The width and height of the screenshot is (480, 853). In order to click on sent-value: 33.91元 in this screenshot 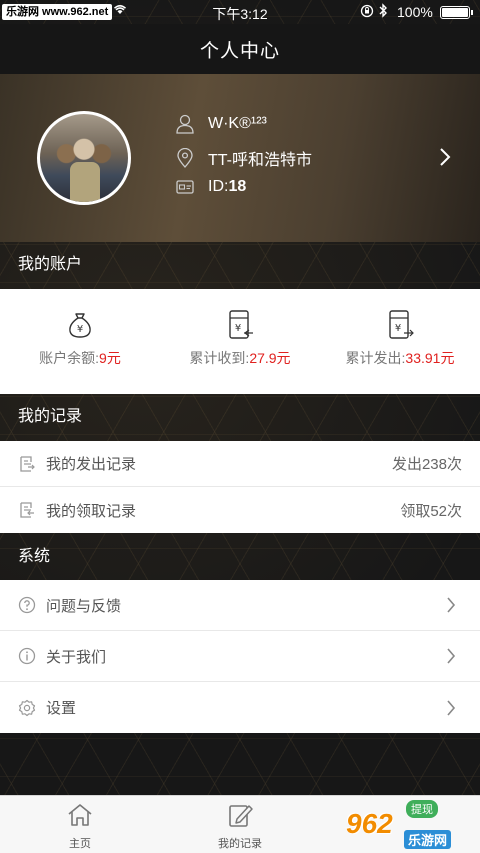, I will do `click(430, 358)`.